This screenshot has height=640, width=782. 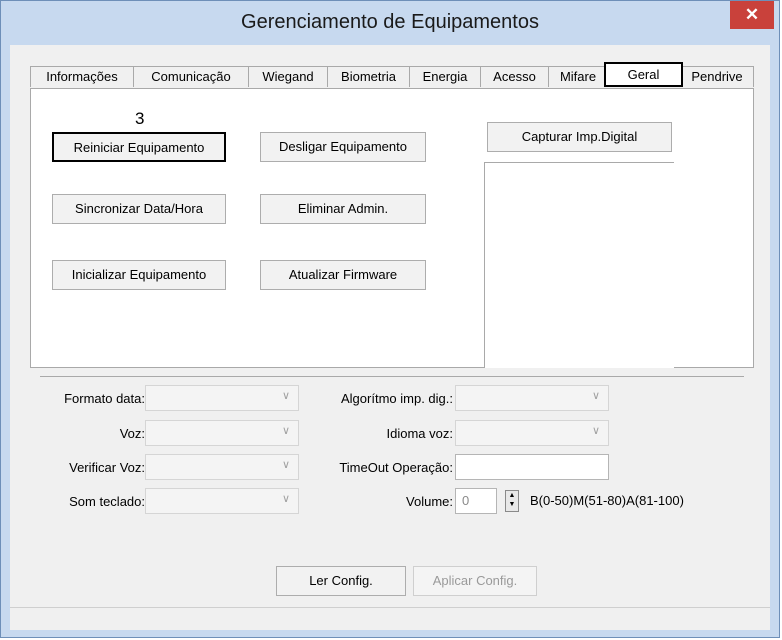 I want to click on formato-data-select: ∨, so click(x=222, y=398).